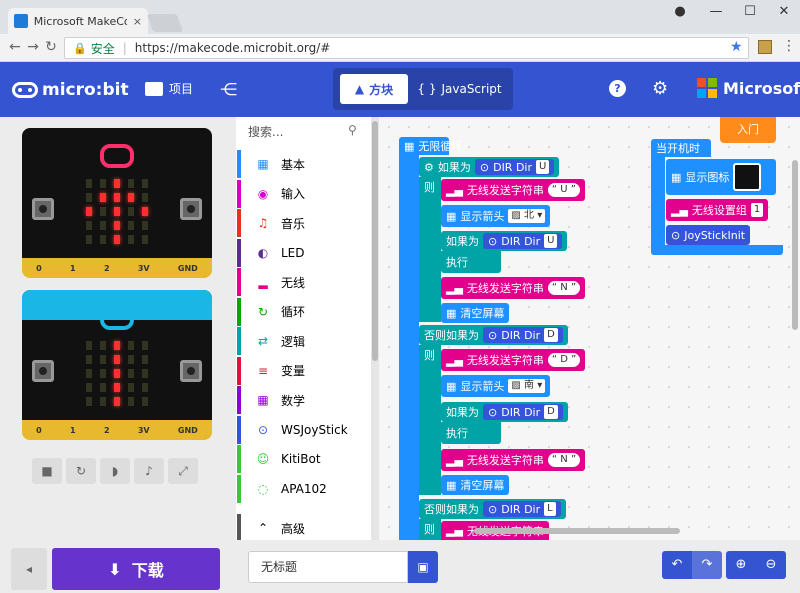 The width and height of the screenshot is (800, 593). Describe the element at coordinates (747, 177) in the screenshot. I see `icon-picker` at that location.